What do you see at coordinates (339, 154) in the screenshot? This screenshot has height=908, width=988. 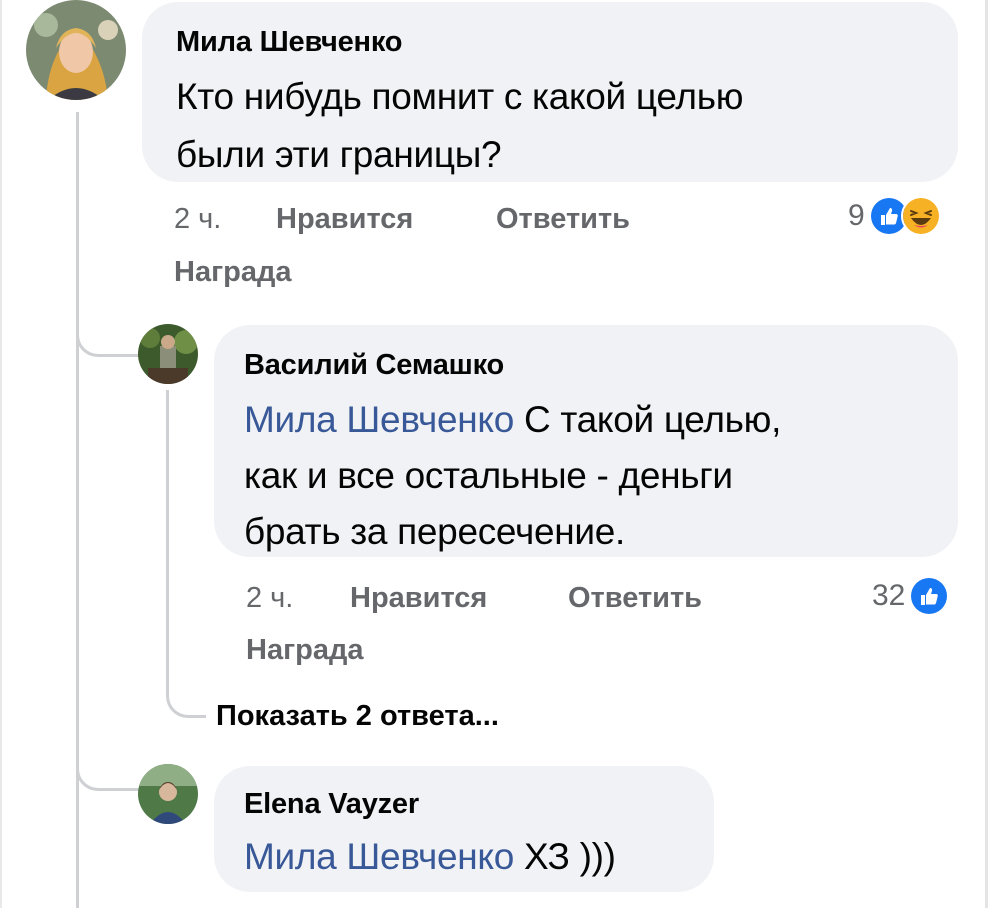 I see `comment-text-line: были эти границы?` at bounding box center [339, 154].